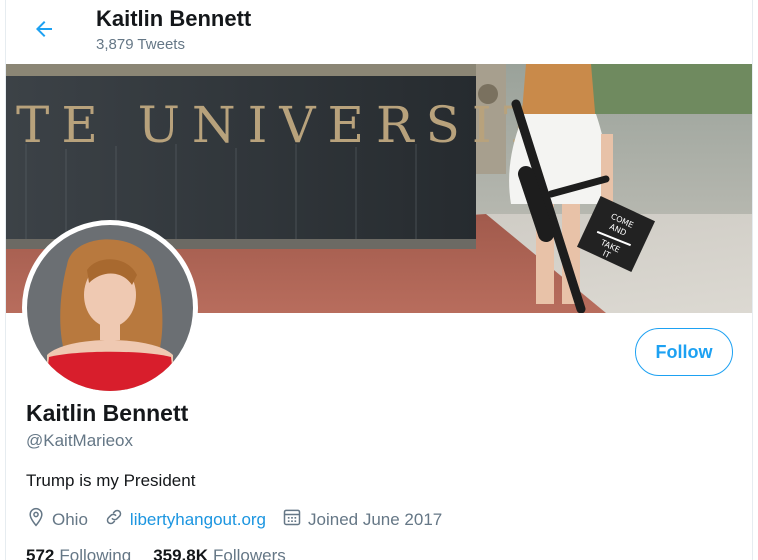 The height and width of the screenshot is (560, 758). I want to click on followers-stat: 359.8K Followers, so click(219, 553).